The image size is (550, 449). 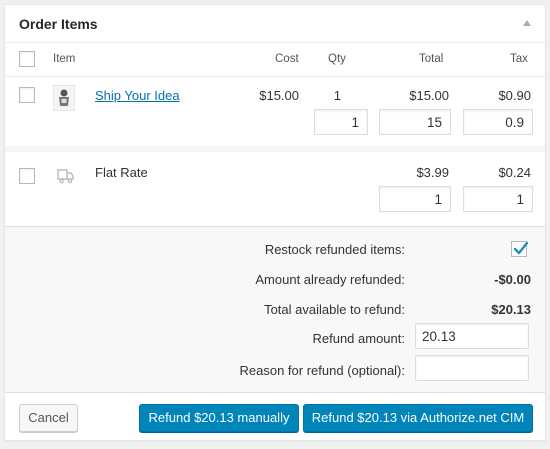 What do you see at coordinates (279, 95) in the screenshot?
I see `line-item-cost: $15.00` at bounding box center [279, 95].